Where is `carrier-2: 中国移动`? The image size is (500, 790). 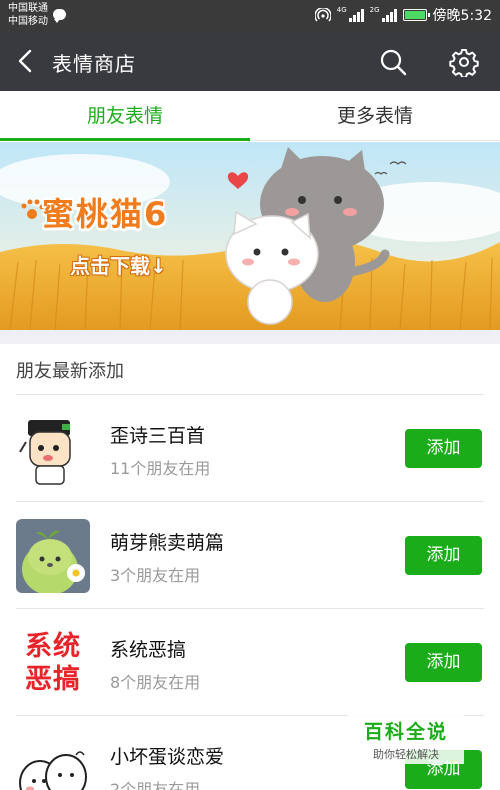
carrier-2: 中国移动 is located at coordinates (28, 21).